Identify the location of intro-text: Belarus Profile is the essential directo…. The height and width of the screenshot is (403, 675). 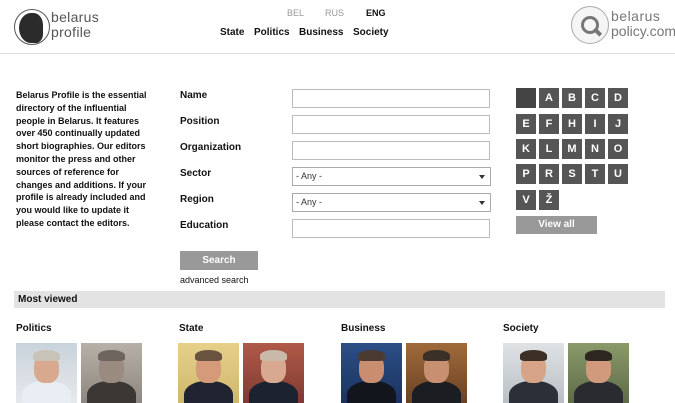
(81, 159).